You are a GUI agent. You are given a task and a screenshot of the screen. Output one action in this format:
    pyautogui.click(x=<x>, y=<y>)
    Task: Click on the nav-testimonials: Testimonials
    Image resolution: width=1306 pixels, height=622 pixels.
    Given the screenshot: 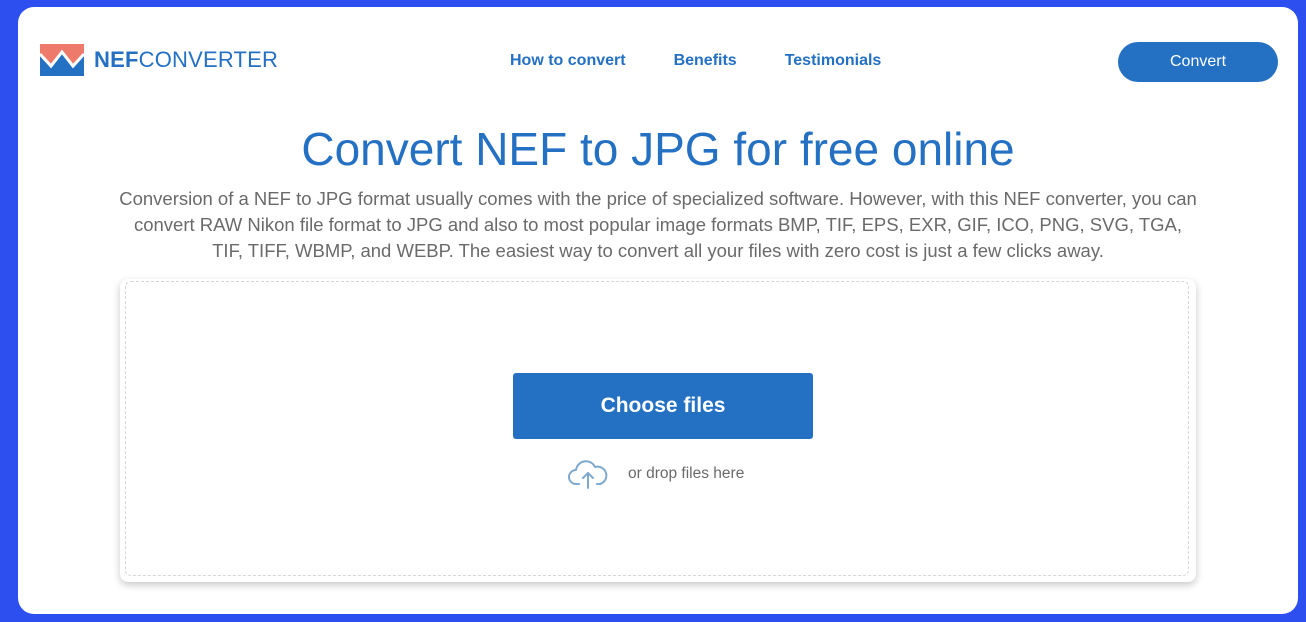 What is the action you would take?
    pyautogui.click(x=833, y=61)
    